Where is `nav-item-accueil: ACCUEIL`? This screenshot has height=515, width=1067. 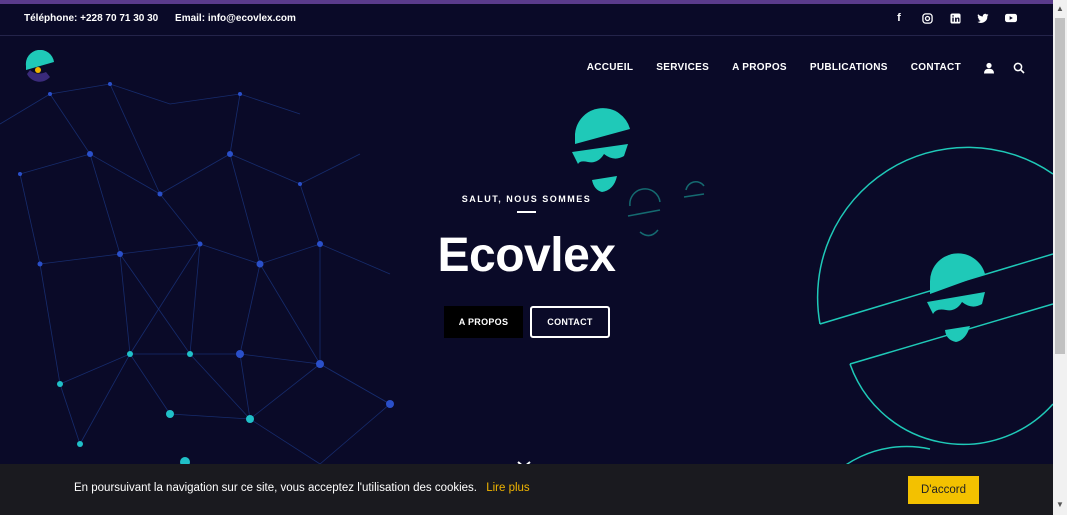
nav-item-accueil: ACCUEIL is located at coordinates (610, 67).